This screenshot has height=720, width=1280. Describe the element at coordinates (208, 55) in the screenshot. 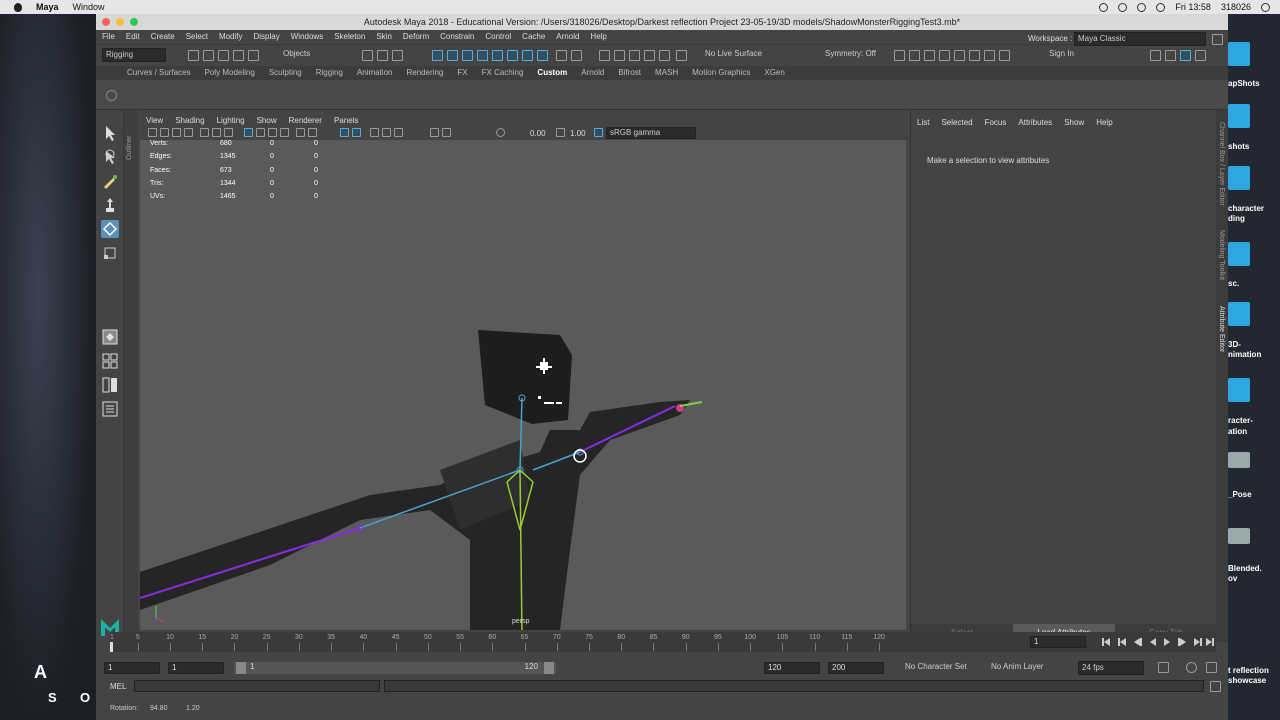

I see `open-scene-icon` at that location.